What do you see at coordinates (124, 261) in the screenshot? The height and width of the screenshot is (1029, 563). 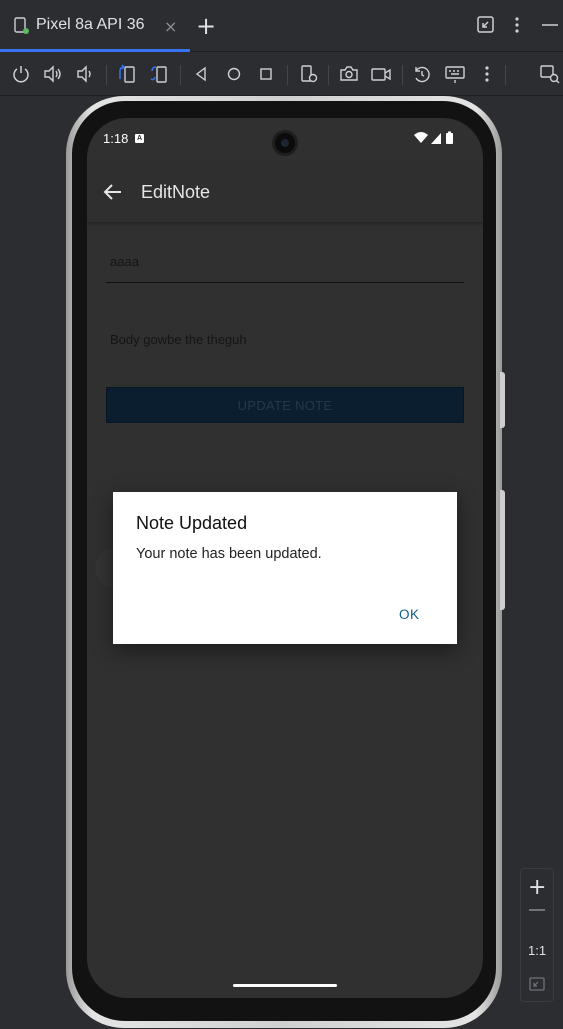 I see `note-title-value: aaaa` at bounding box center [124, 261].